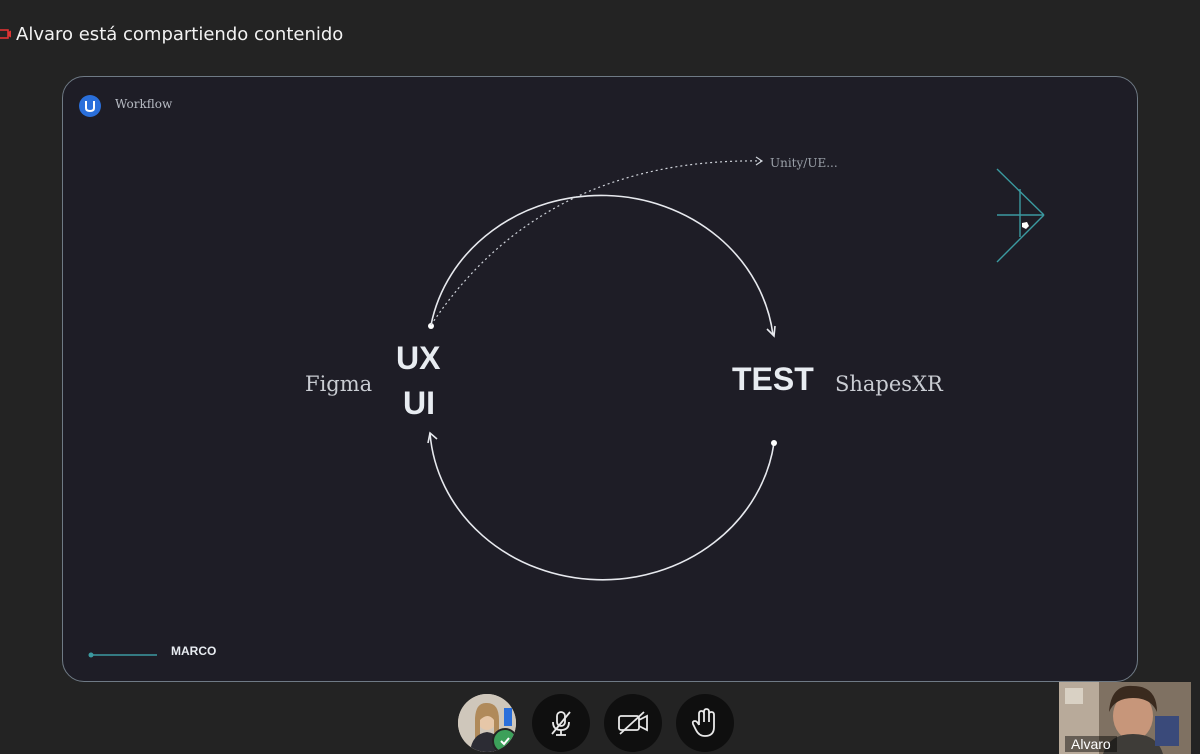 This screenshot has height=754, width=1200. I want to click on corner-decoration, so click(1020, 215).